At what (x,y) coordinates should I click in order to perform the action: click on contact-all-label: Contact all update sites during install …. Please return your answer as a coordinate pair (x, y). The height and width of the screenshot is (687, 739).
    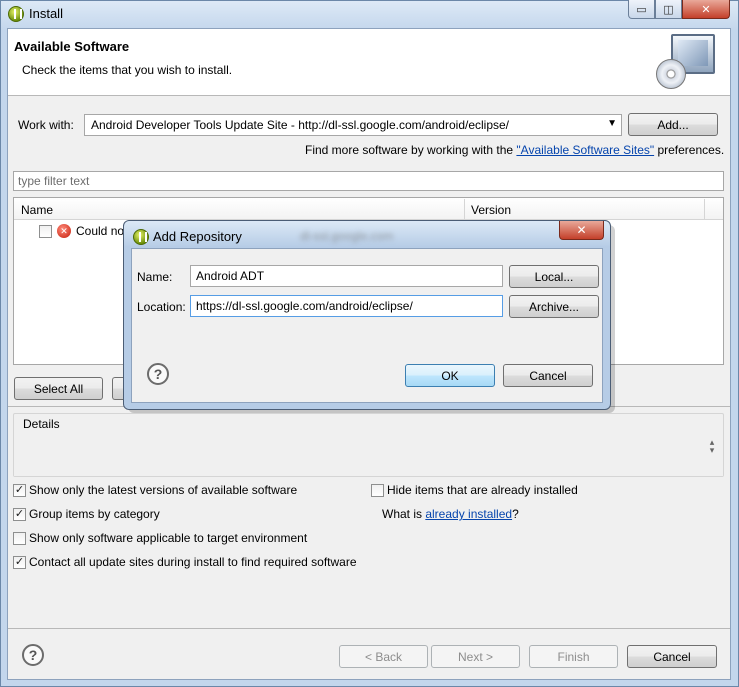
    Looking at the image, I should click on (193, 562).